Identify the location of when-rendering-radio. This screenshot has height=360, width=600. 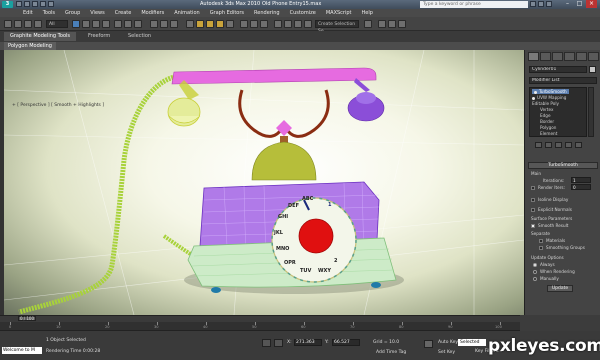
(535, 272).